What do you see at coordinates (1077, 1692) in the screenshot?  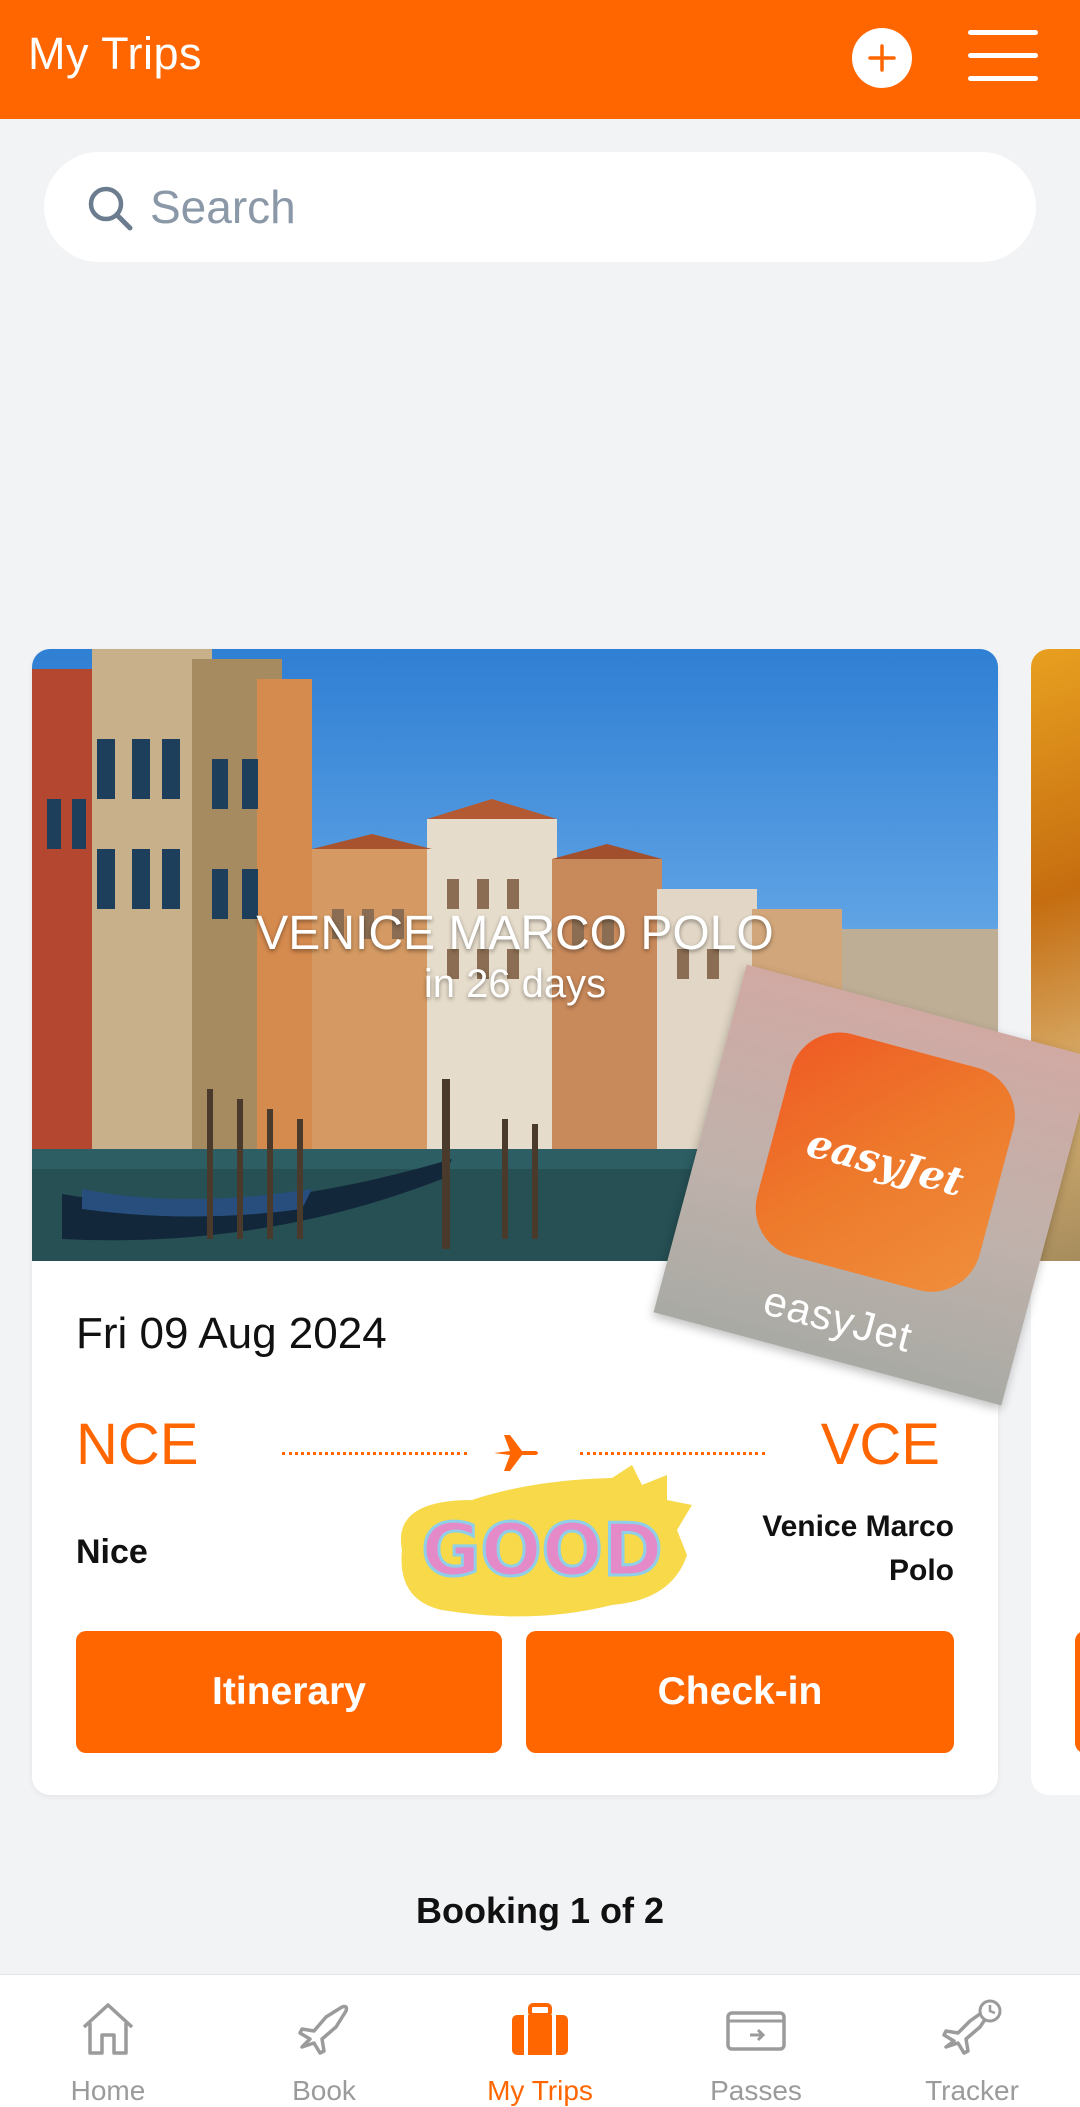 I see `next-card-button` at bounding box center [1077, 1692].